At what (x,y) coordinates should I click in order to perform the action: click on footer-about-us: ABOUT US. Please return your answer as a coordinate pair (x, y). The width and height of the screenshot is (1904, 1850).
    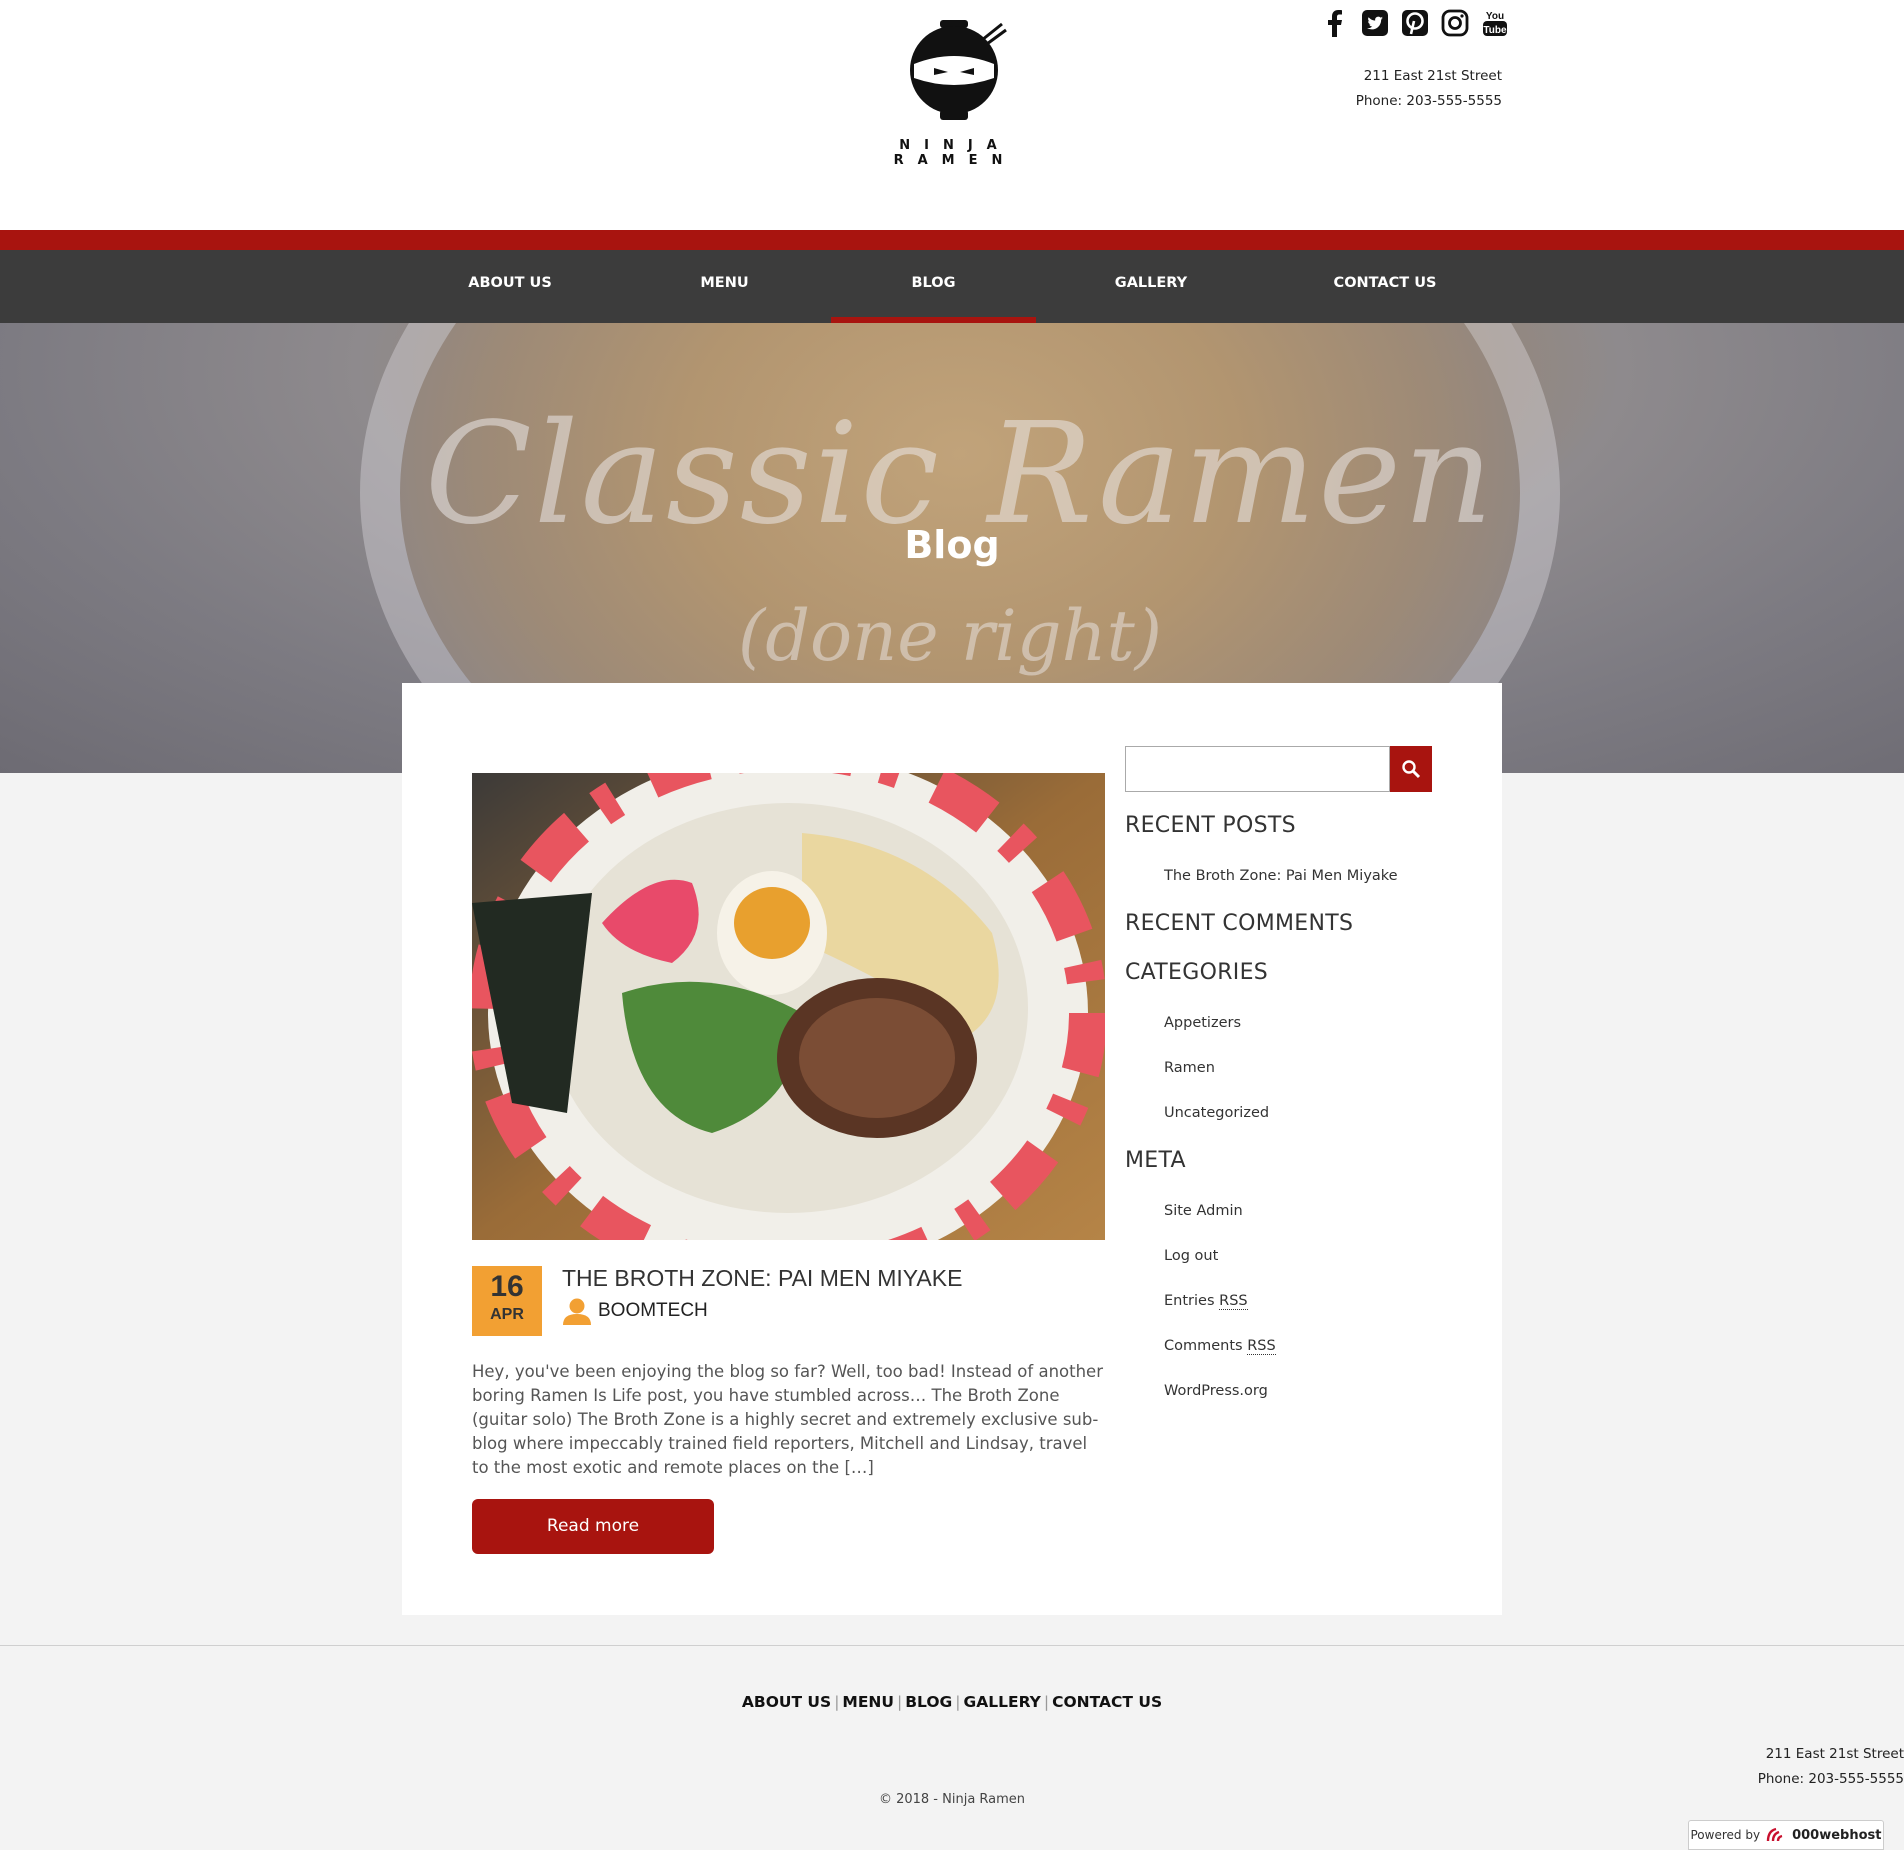
    Looking at the image, I should click on (786, 1702).